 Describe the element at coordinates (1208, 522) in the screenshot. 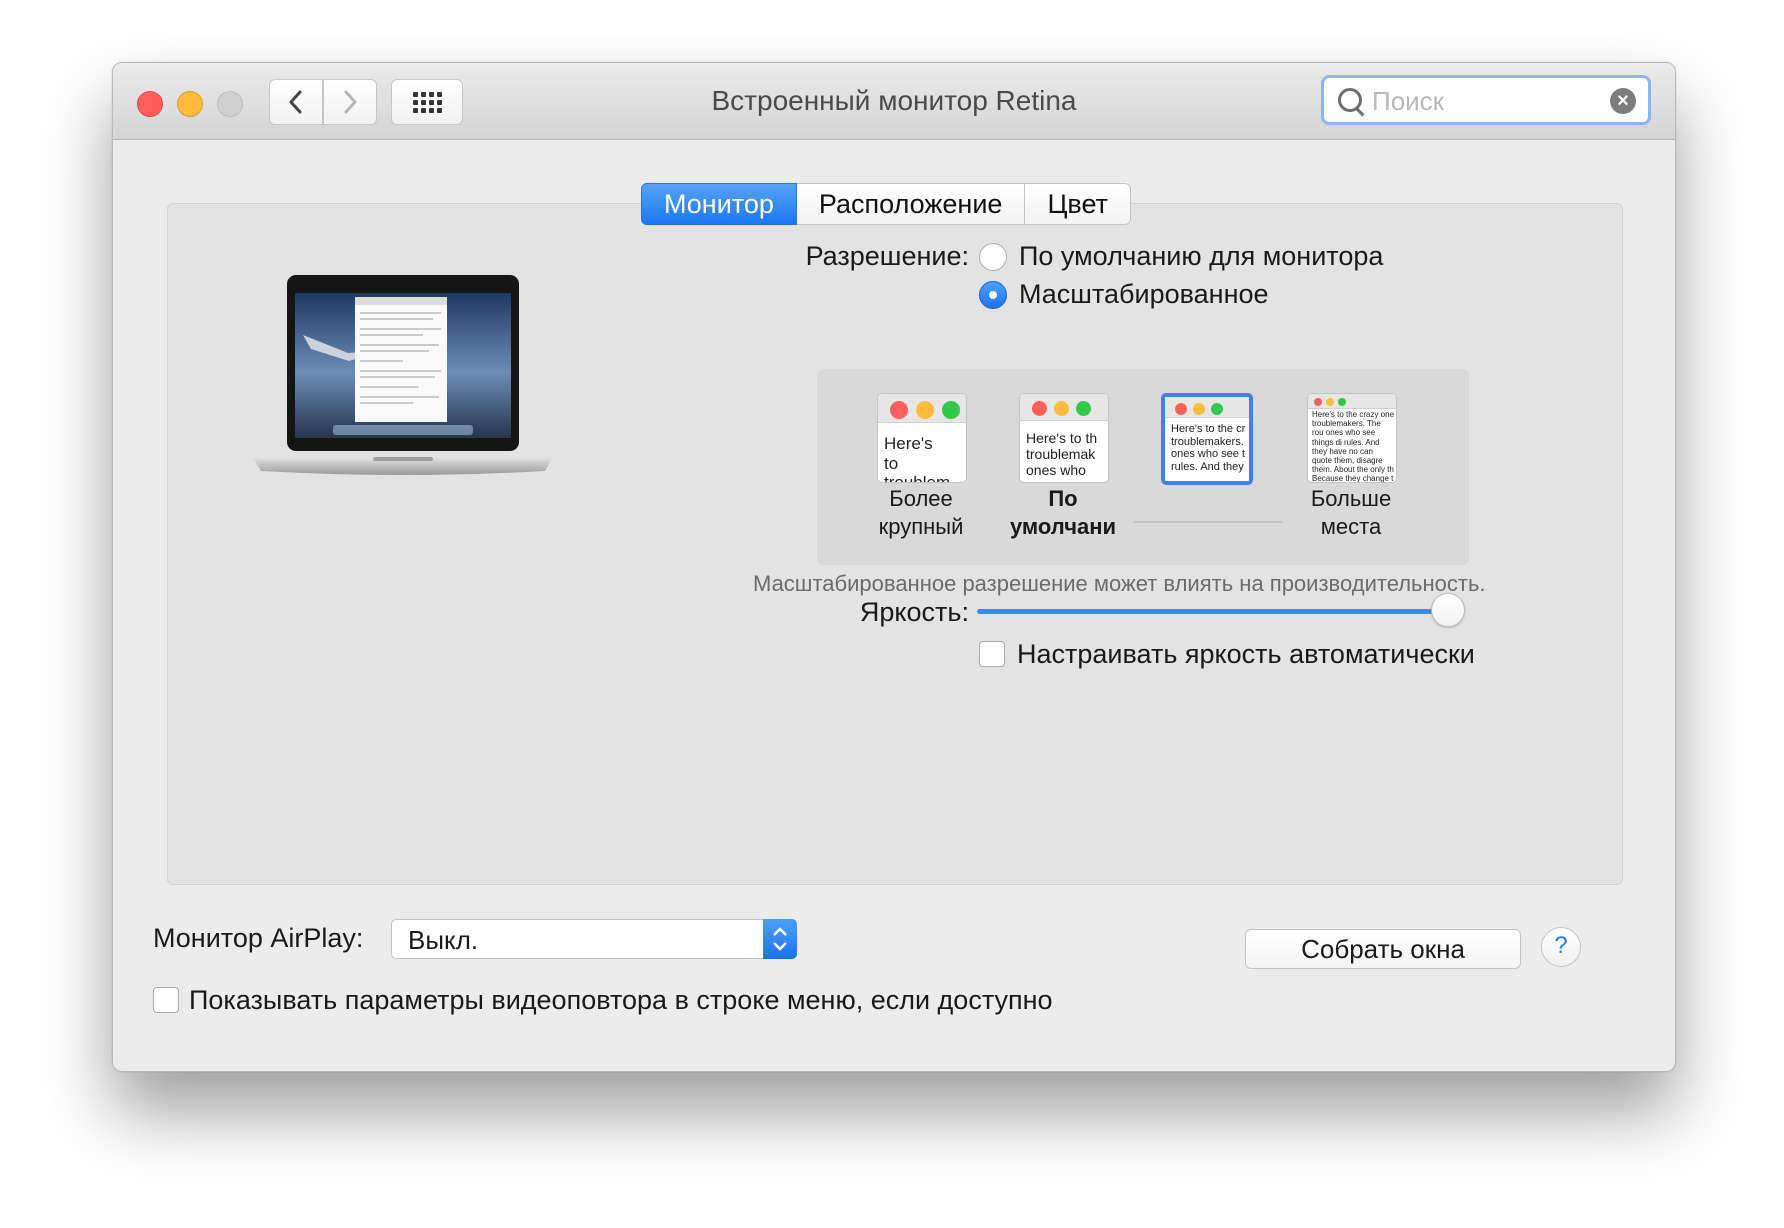

I see `scale-divider` at that location.